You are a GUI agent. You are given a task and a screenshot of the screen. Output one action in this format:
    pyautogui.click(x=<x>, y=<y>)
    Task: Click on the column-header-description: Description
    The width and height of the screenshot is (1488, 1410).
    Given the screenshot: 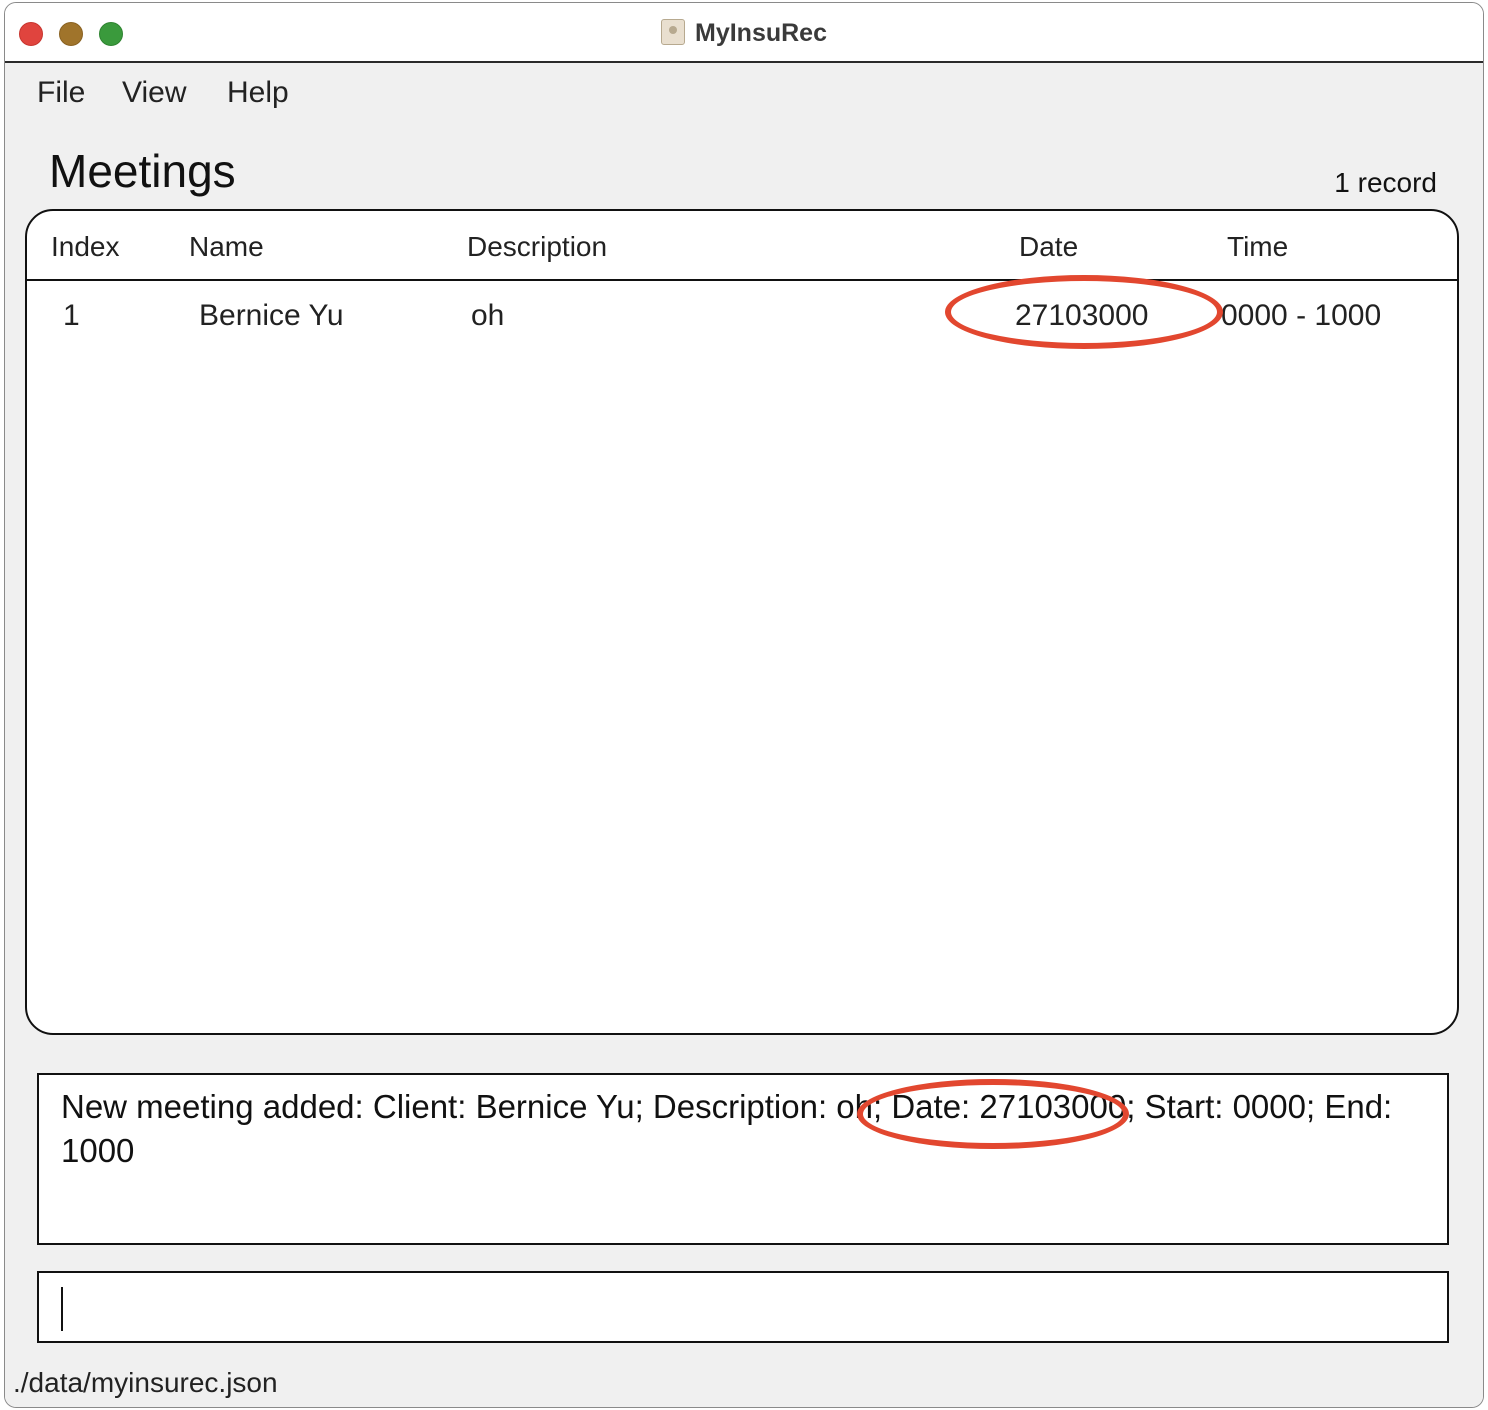 What is the action you would take?
    pyautogui.click(x=537, y=246)
    